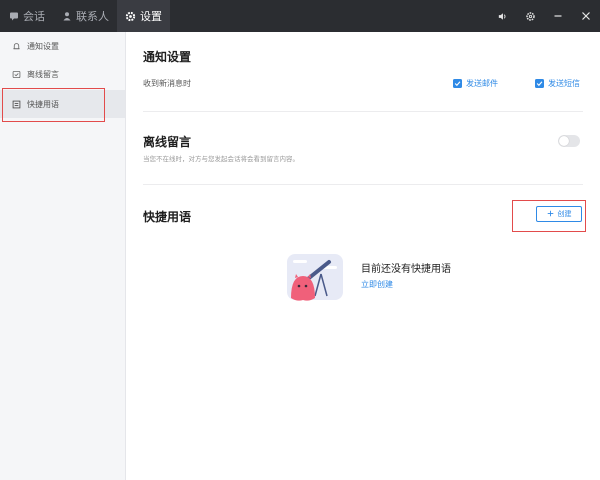  I want to click on notify-label: 收到新消息时, so click(167, 83).